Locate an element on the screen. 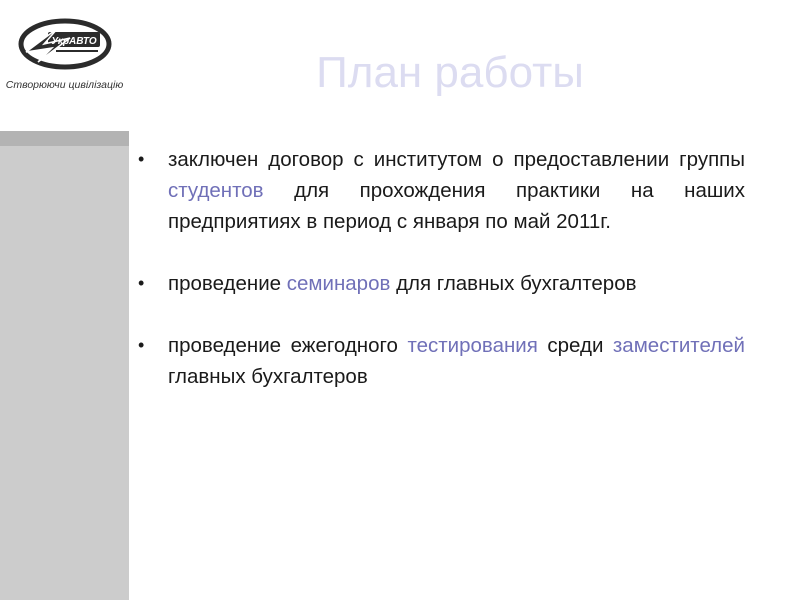  highlighted-word: семинаров is located at coordinates (338, 283).